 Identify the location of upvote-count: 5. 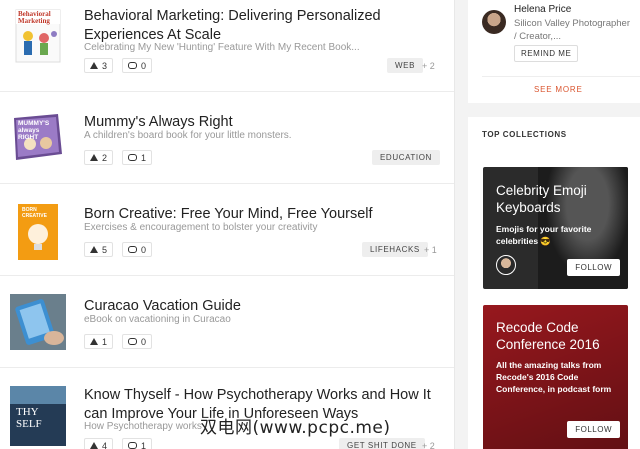
(105, 249).